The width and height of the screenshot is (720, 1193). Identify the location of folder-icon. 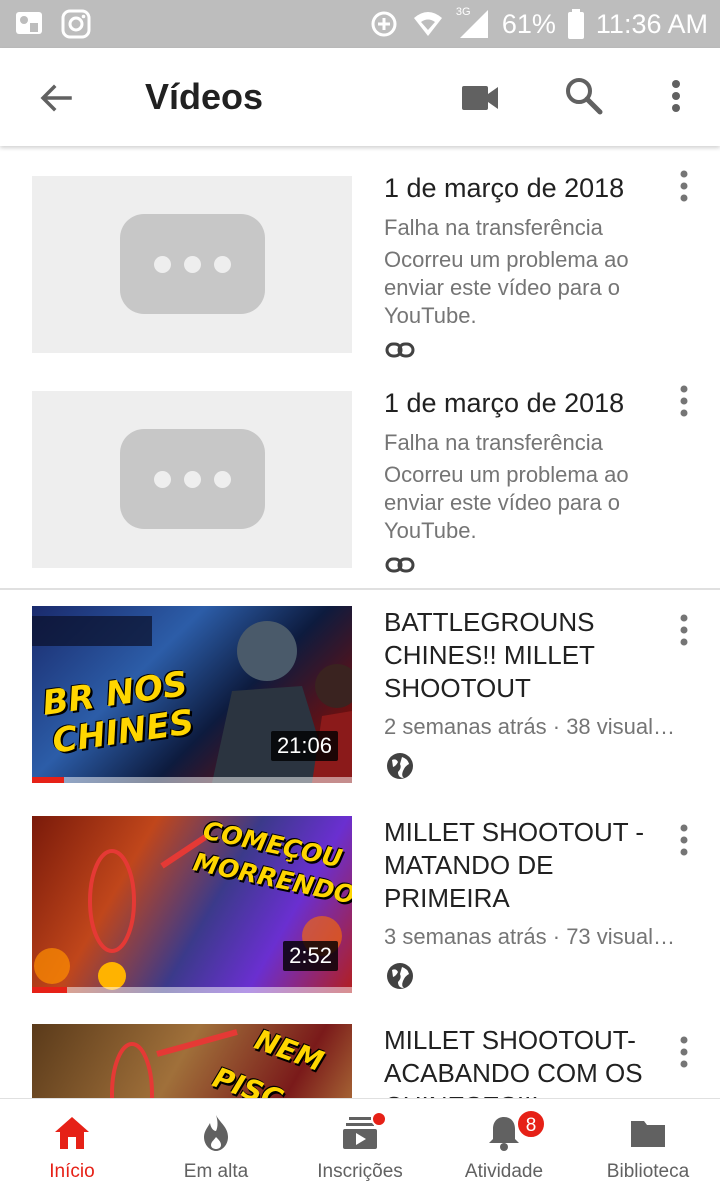
(648, 1134).